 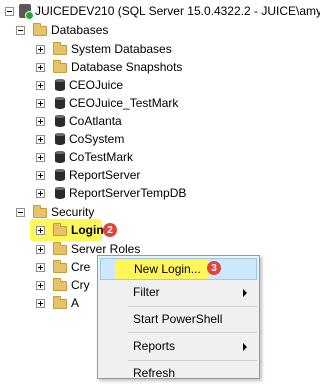 I want to click on tree-item-system-databases: System Databases, so click(x=104, y=49).